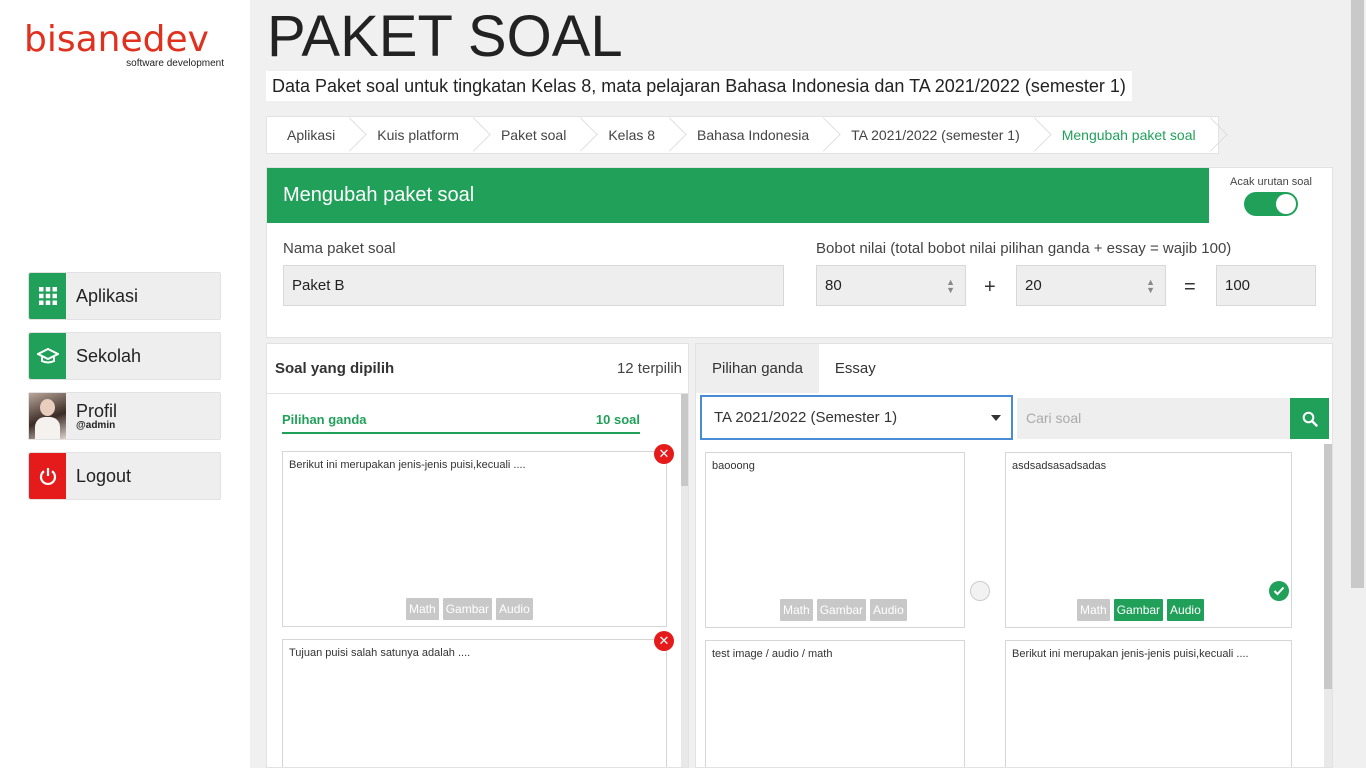 Image resolution: width=1366 pixels, height=768 pixels. I want to click on weight-pg-value: 80, so click(833, 285).